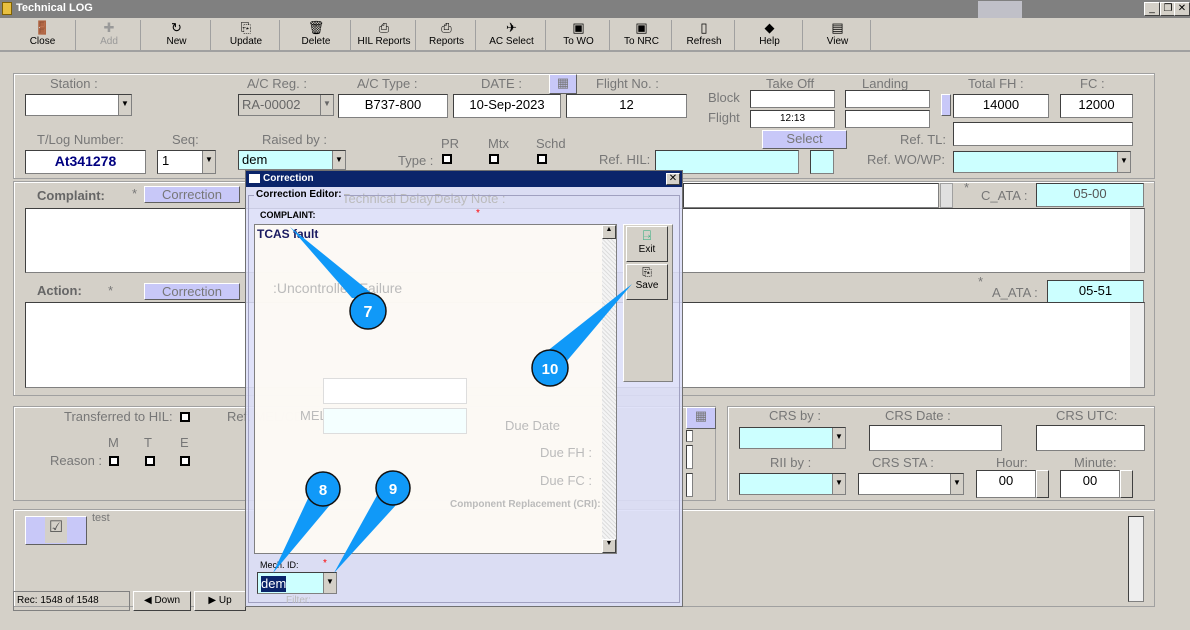 Image resolution: width=1190 pixels, height=630 pixels. Describe the element at coordinates (323, 490) in the screenshot. I see `callout-8-label: 8` at that location.